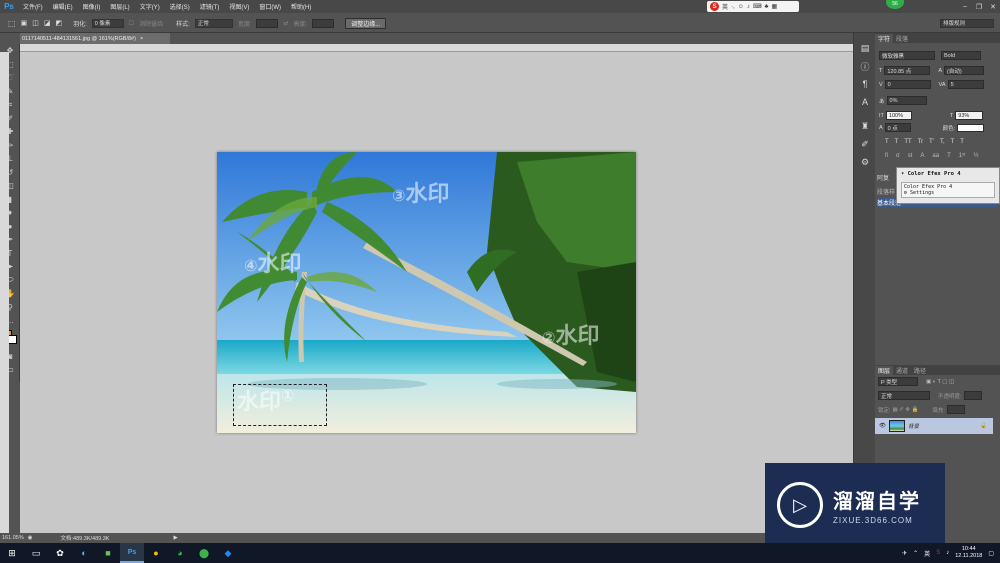 This screenshot has height=563, width=1000. What do you see at coordinates (12, 23) in the screenshot?
I see `marquee-tool-icon: ⬚` at bounding box center [12, 23].